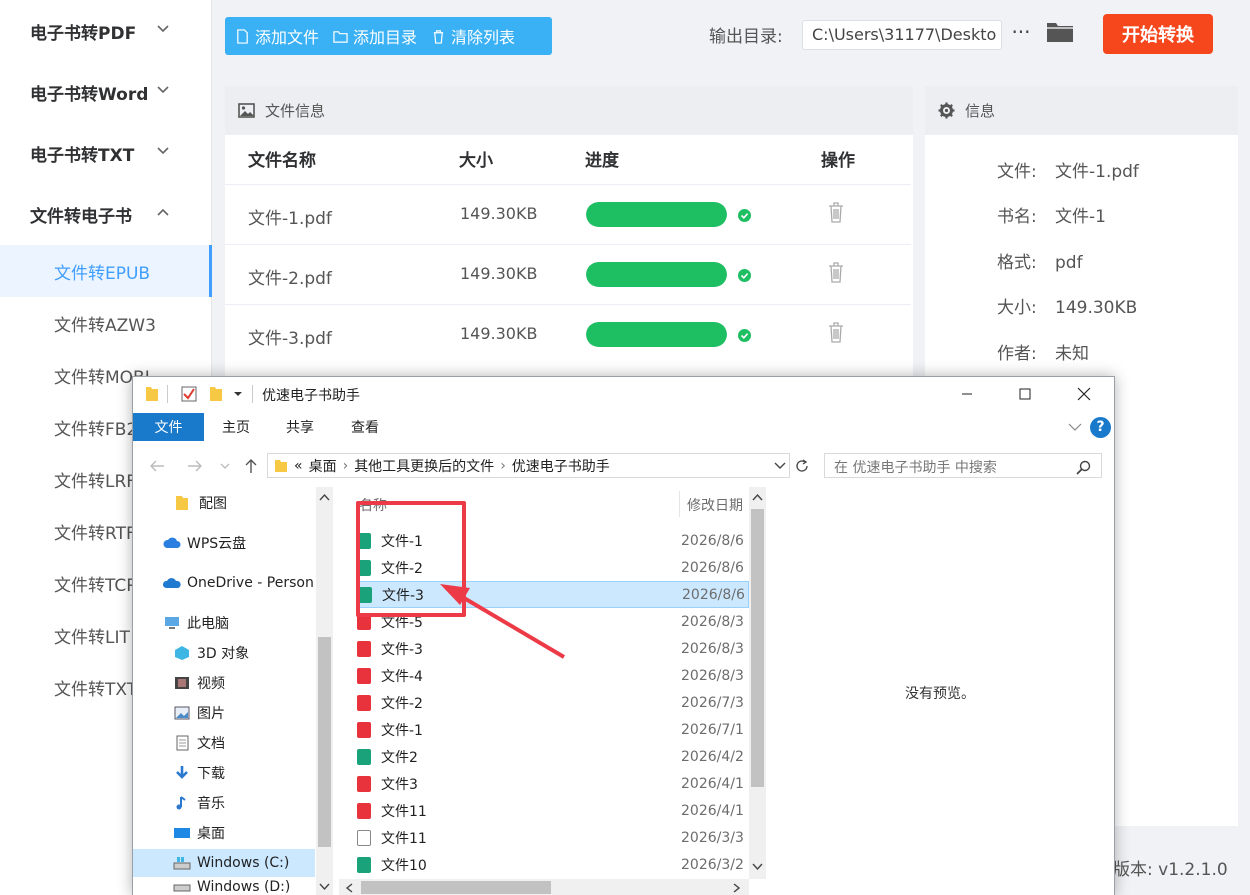 This screenshot has width=1250, height=895. What do you see at coordinates (106, 271) in the screenshot?
I see `sidebar-item-epub: 文件转EPUB` at bounding box center [106, 271].